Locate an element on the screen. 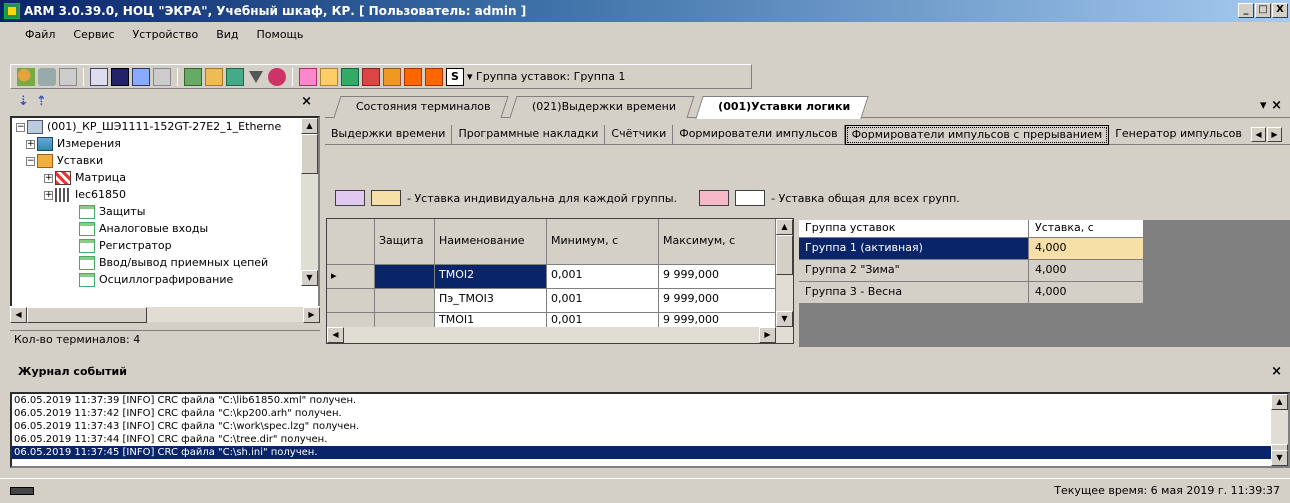 The image size is (1290, 503). column-header-max: Максимум, с is located at coordinates (717, 242).